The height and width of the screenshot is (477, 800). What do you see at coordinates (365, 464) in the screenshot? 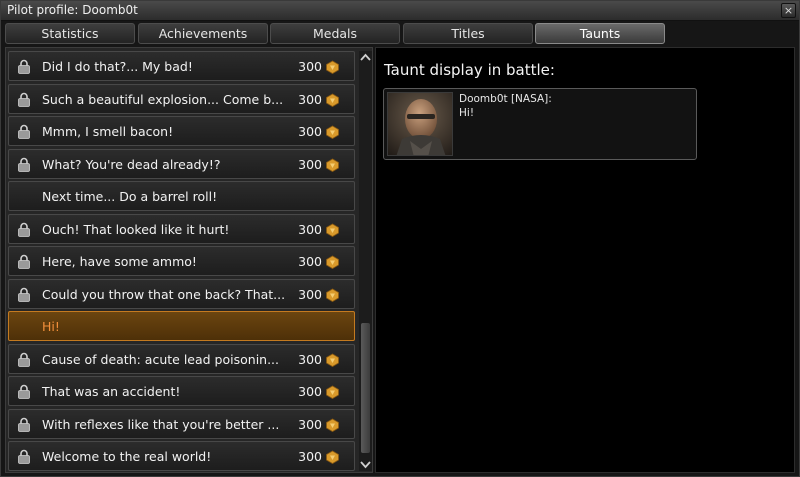
I see `scroll-down-icon` at bounding box center [365, 464].